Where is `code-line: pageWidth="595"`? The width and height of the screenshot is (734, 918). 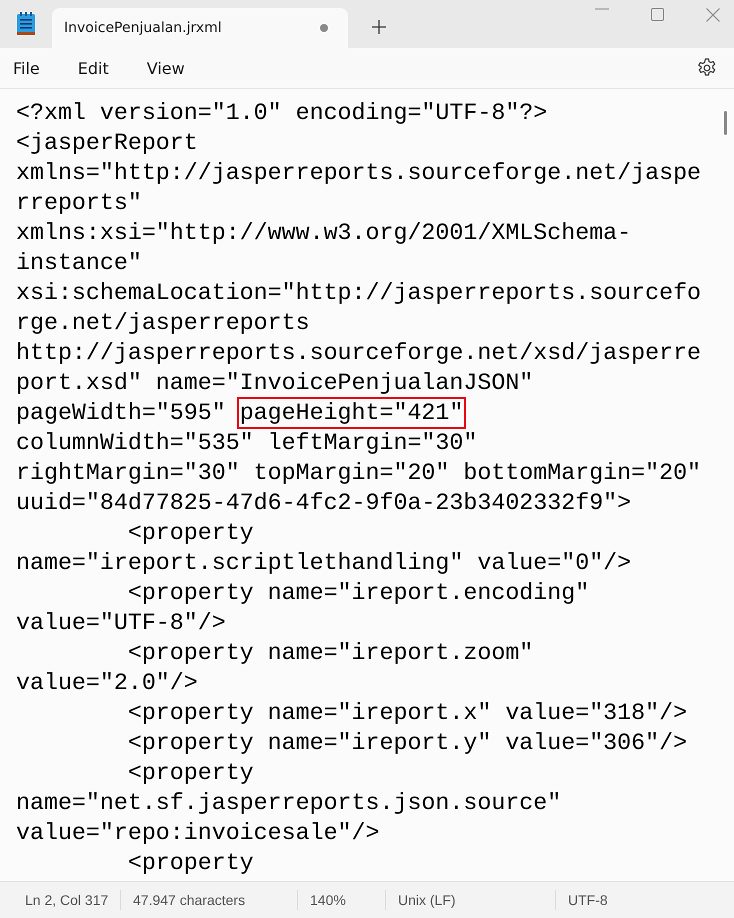
code-line: pageWidth="595" is located at coordinates (121, 413).